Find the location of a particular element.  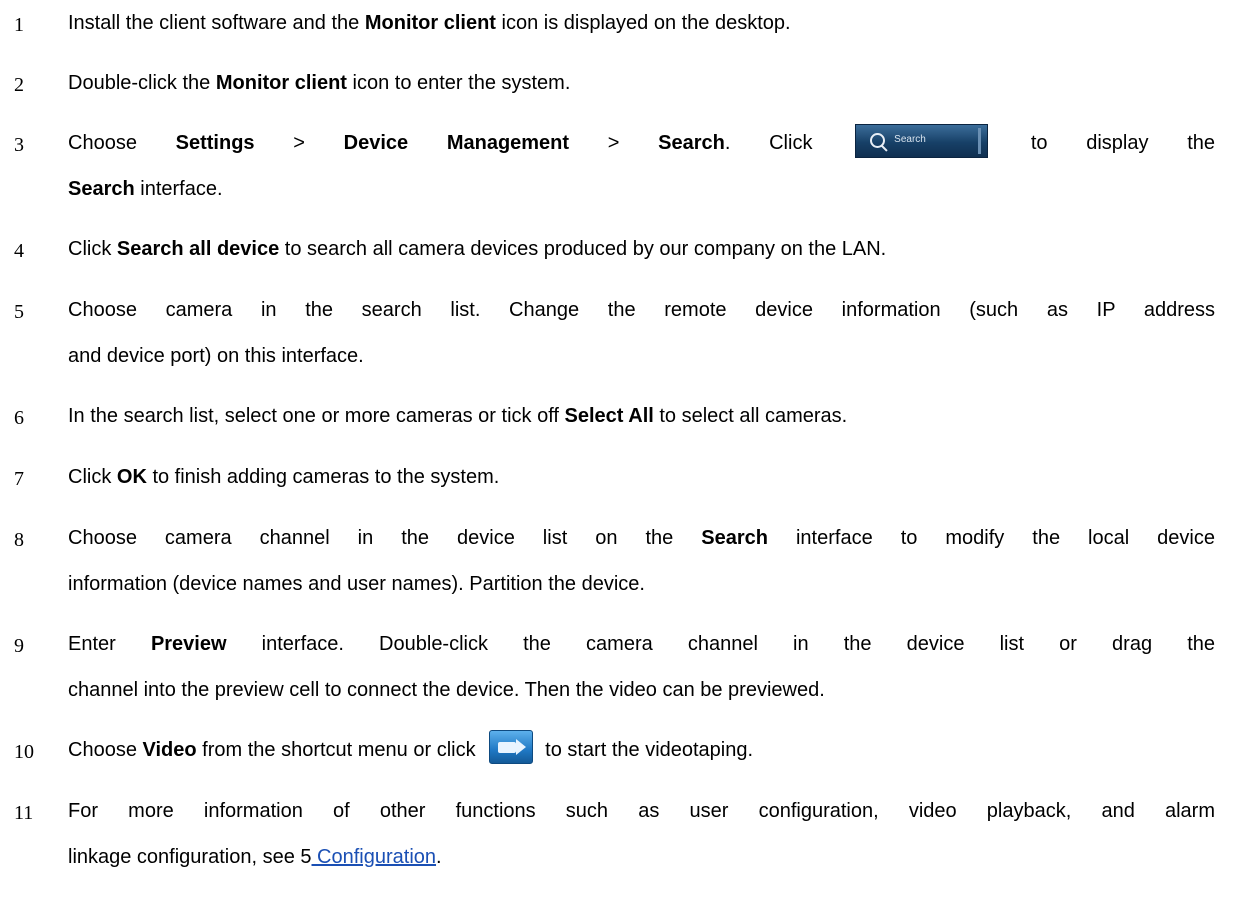

step-number: 3 is located at coordinates (19, 145).